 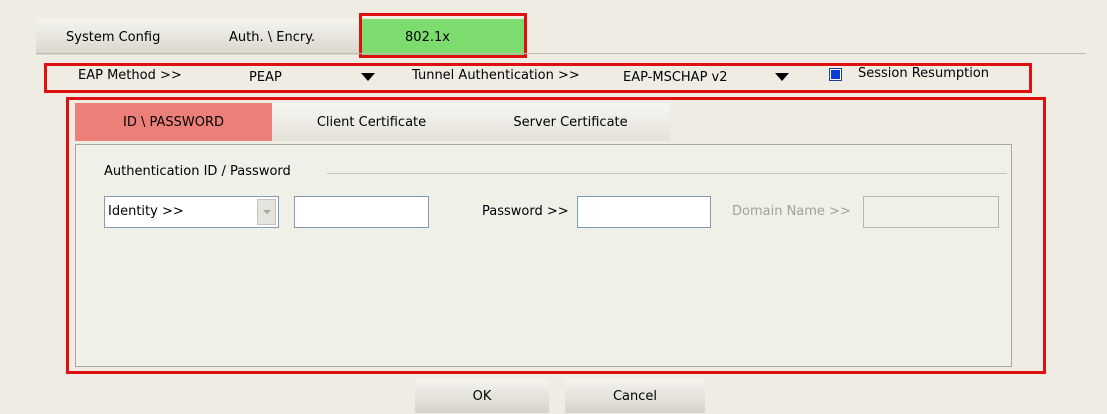 I want to click on domain-name-field, so click(x=931, y=212).